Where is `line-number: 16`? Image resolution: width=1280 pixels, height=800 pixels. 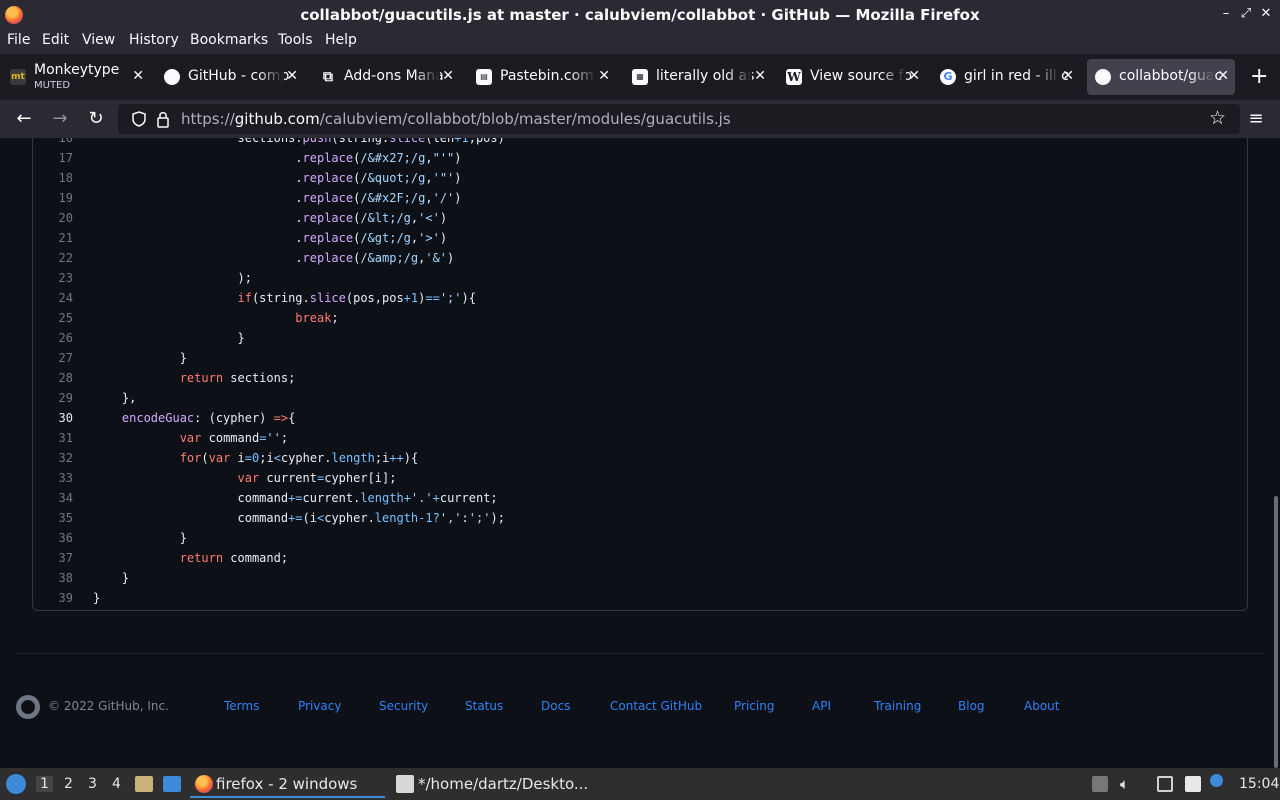
line-number: 16 is located at coordinates (53, 143).